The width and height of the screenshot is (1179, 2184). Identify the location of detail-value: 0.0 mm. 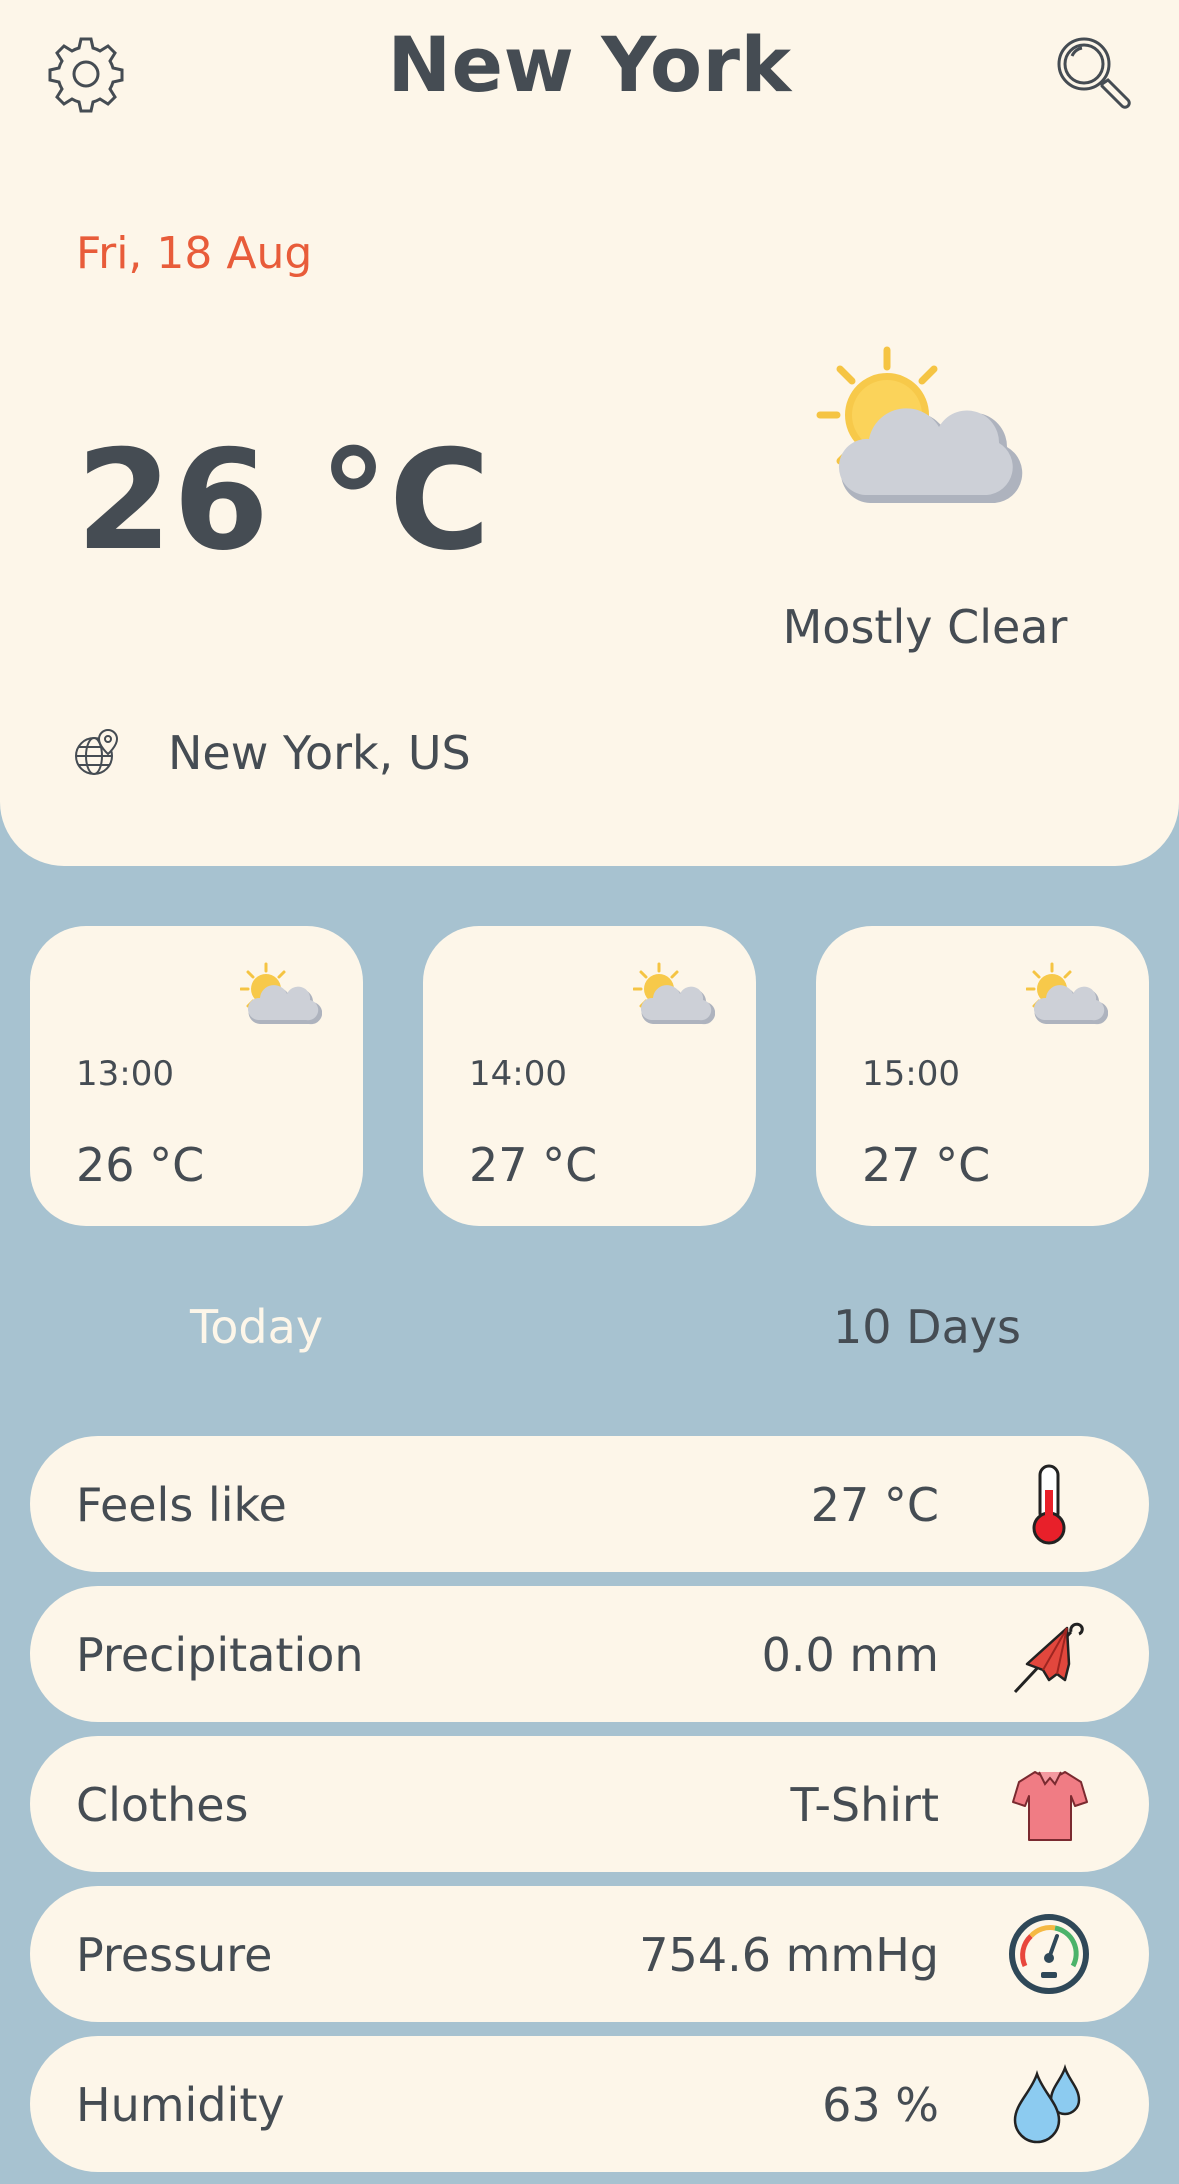
(850, 1655).